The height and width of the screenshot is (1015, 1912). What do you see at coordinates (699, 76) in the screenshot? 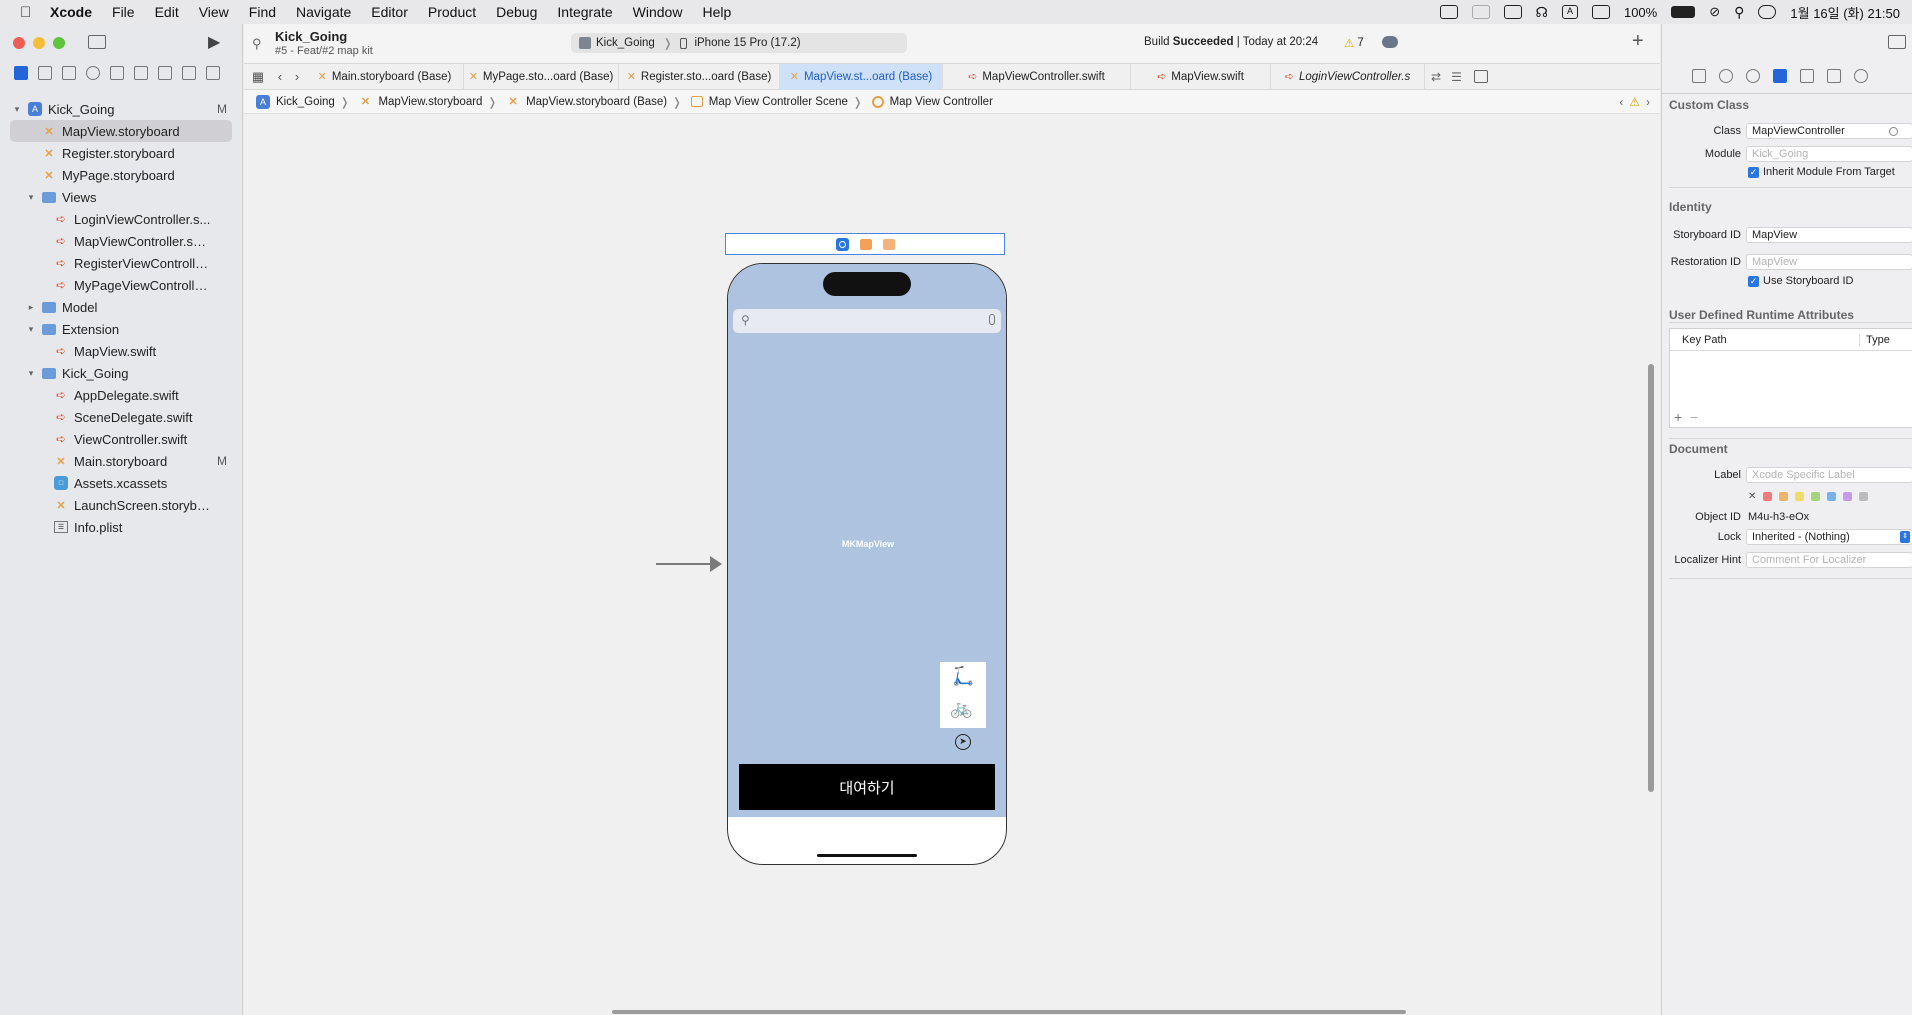
I see `editor-tab: ✕ Register.sto...oard (Base)` at bounding box center [699, 76].